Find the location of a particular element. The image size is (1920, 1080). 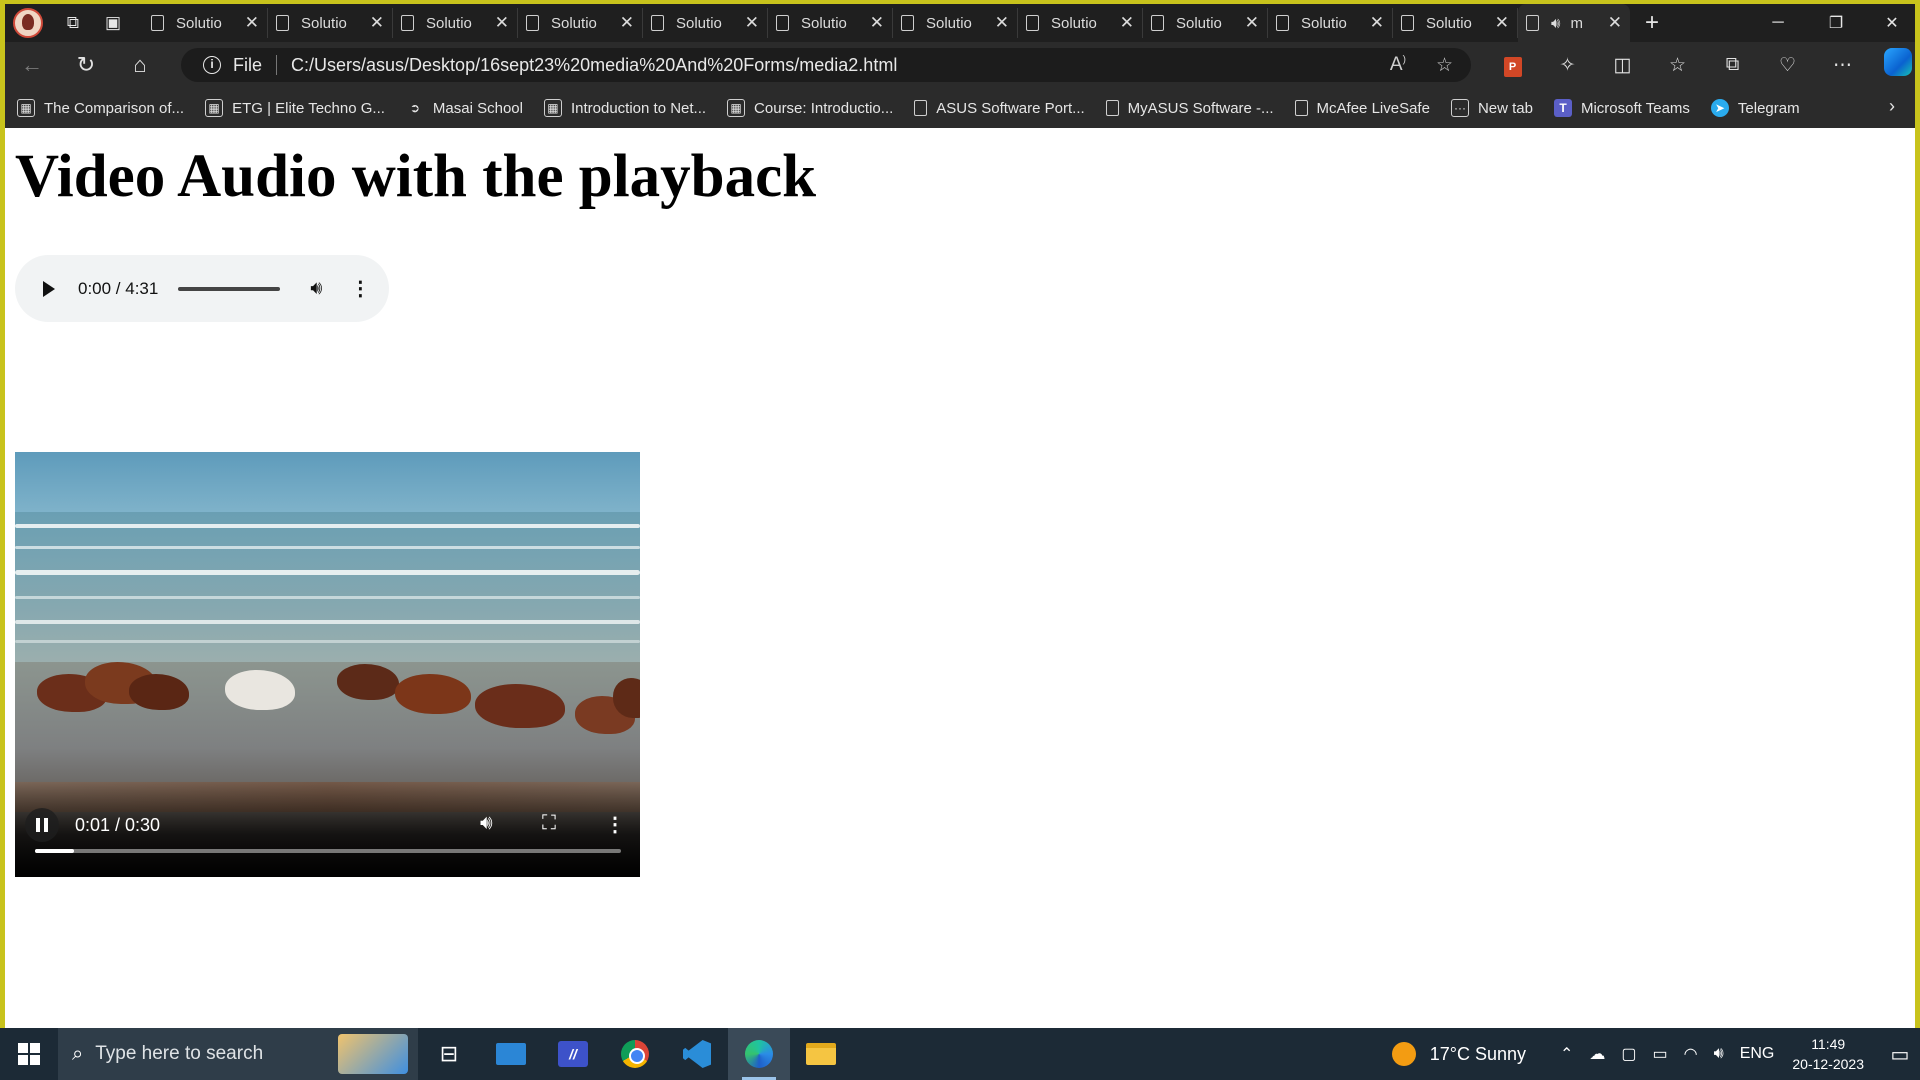

close-window-button: ✕ is located at coordinates (1889, 23).